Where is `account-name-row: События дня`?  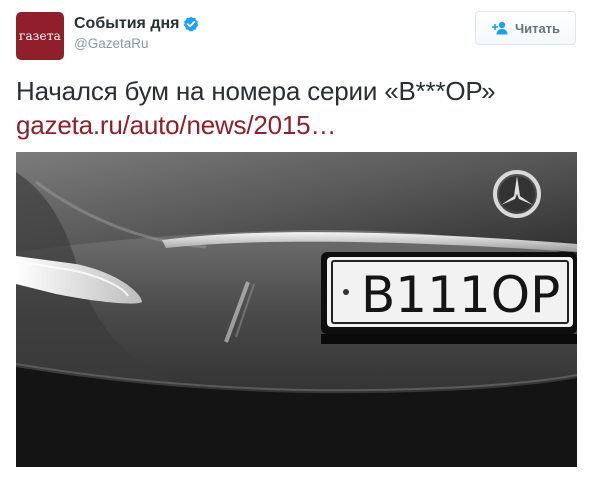 account-name-row: События дня is located at coordinates (136, 24).